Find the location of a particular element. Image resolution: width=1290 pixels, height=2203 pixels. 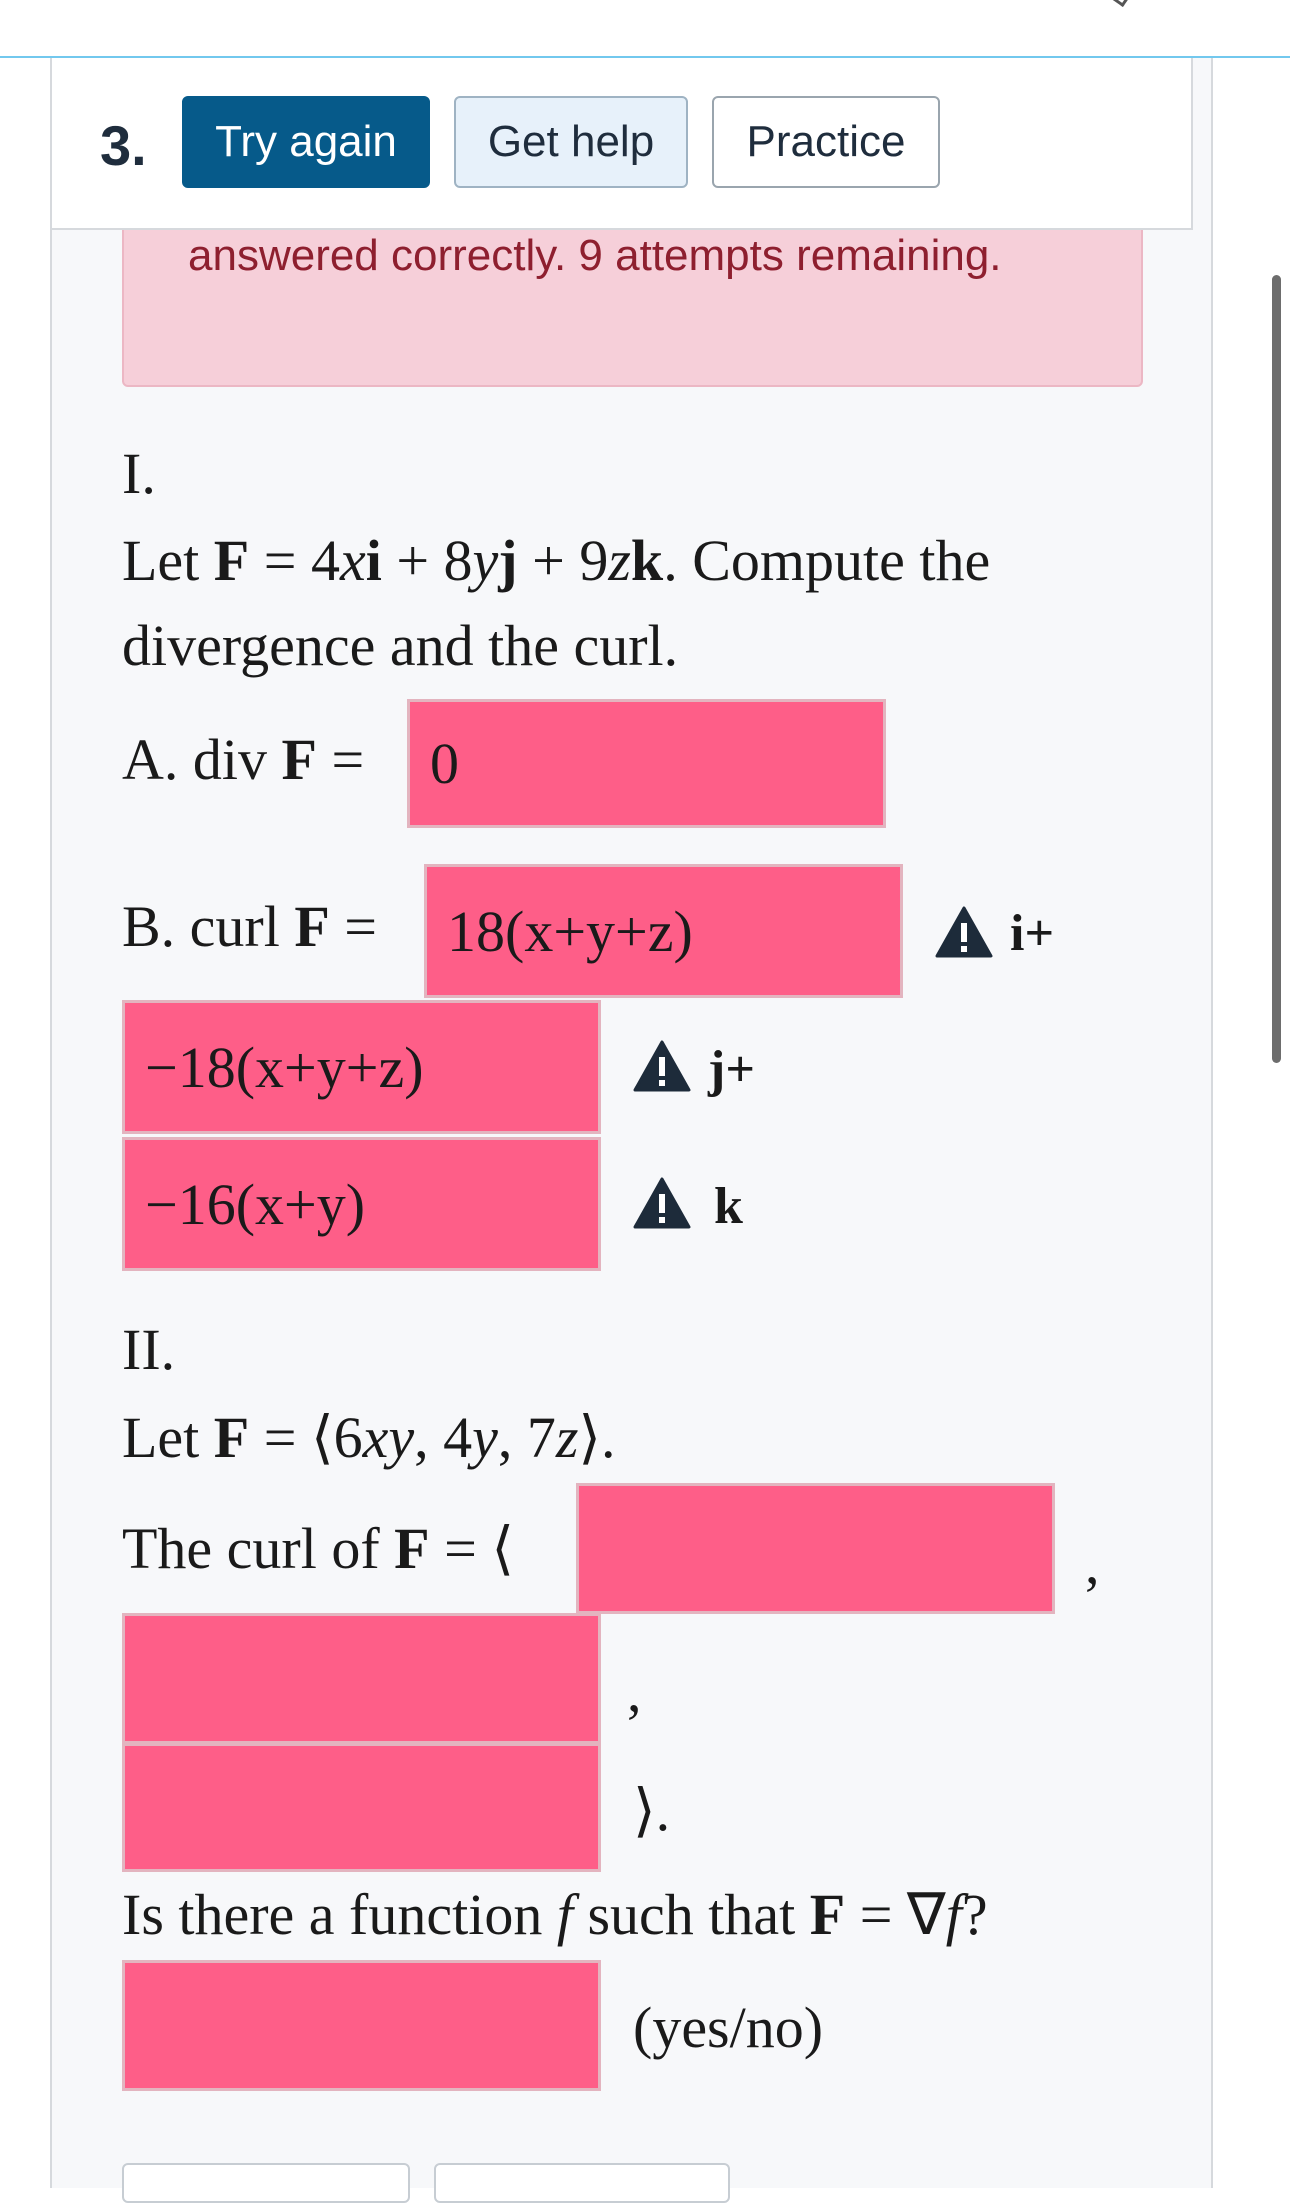

yes-no-field is located at coordinates (361, 2025).